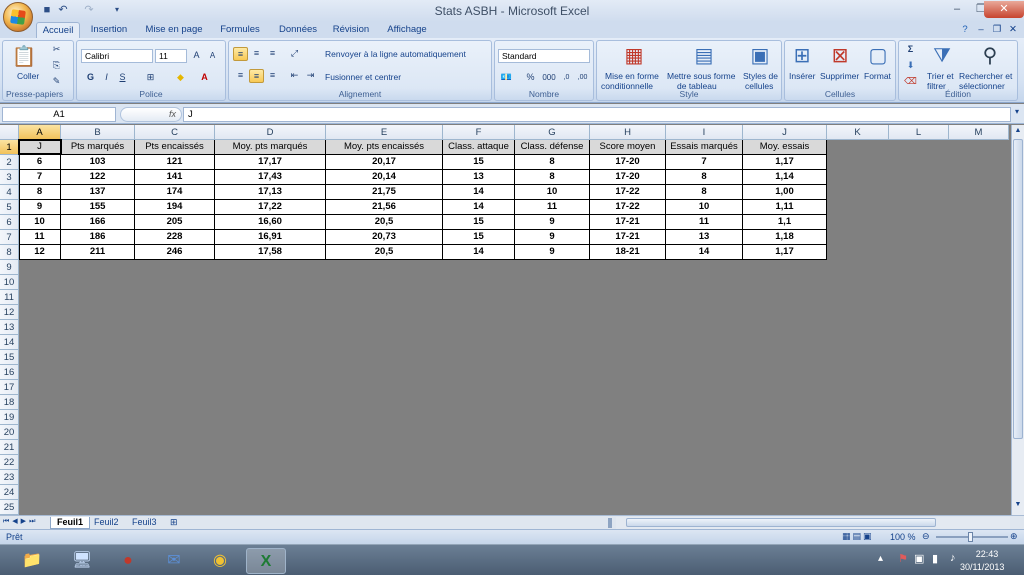  I want to click on expand-formula-icon: ▾, so click(1017, 114).